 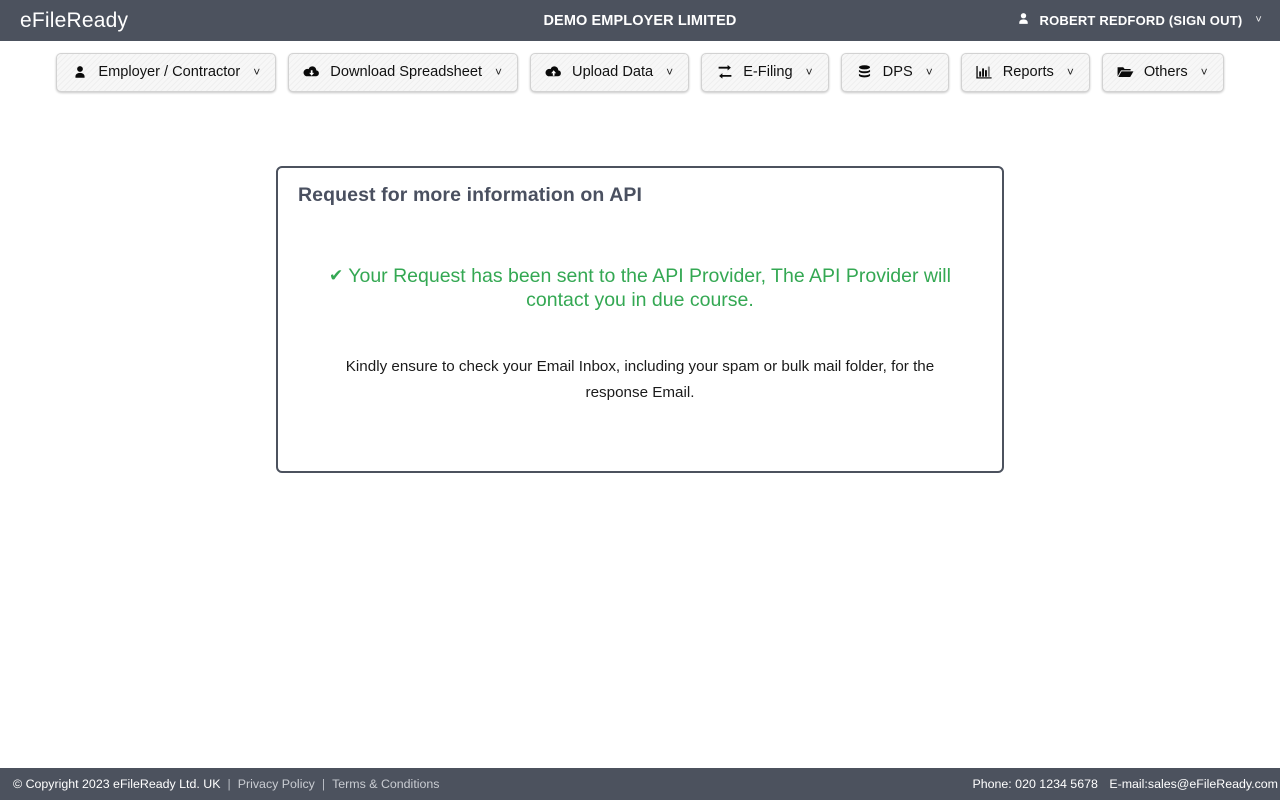 What do you see at coordinates (553, 72) in the screenshot?
I see `cloud-upload-icon` at bounding box center [553, 72].